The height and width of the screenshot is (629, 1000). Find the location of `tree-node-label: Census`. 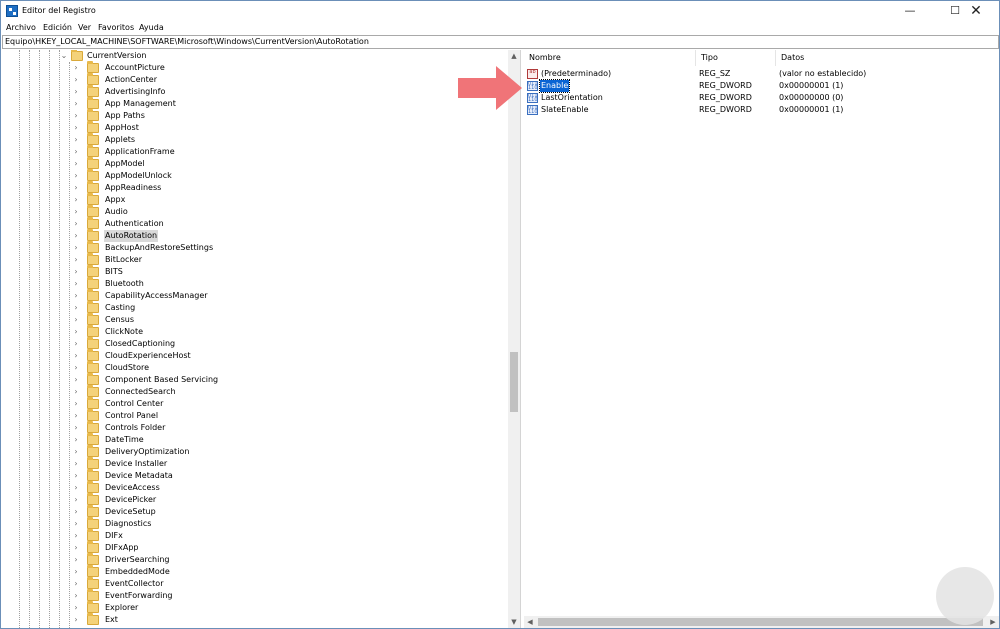

tree-node-label: Census is located at coordinates (119, 319).